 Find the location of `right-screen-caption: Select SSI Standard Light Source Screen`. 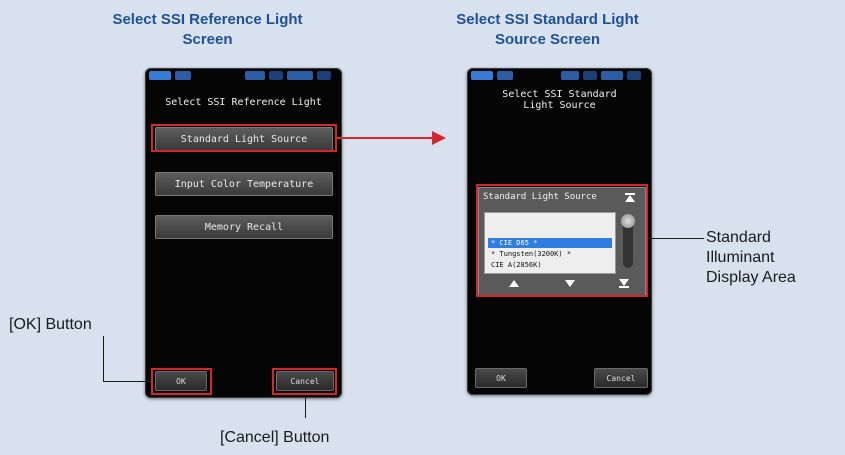

right-screen-caption: Select SSI Standard Light Source Screen is located at coordinates (547, 30).